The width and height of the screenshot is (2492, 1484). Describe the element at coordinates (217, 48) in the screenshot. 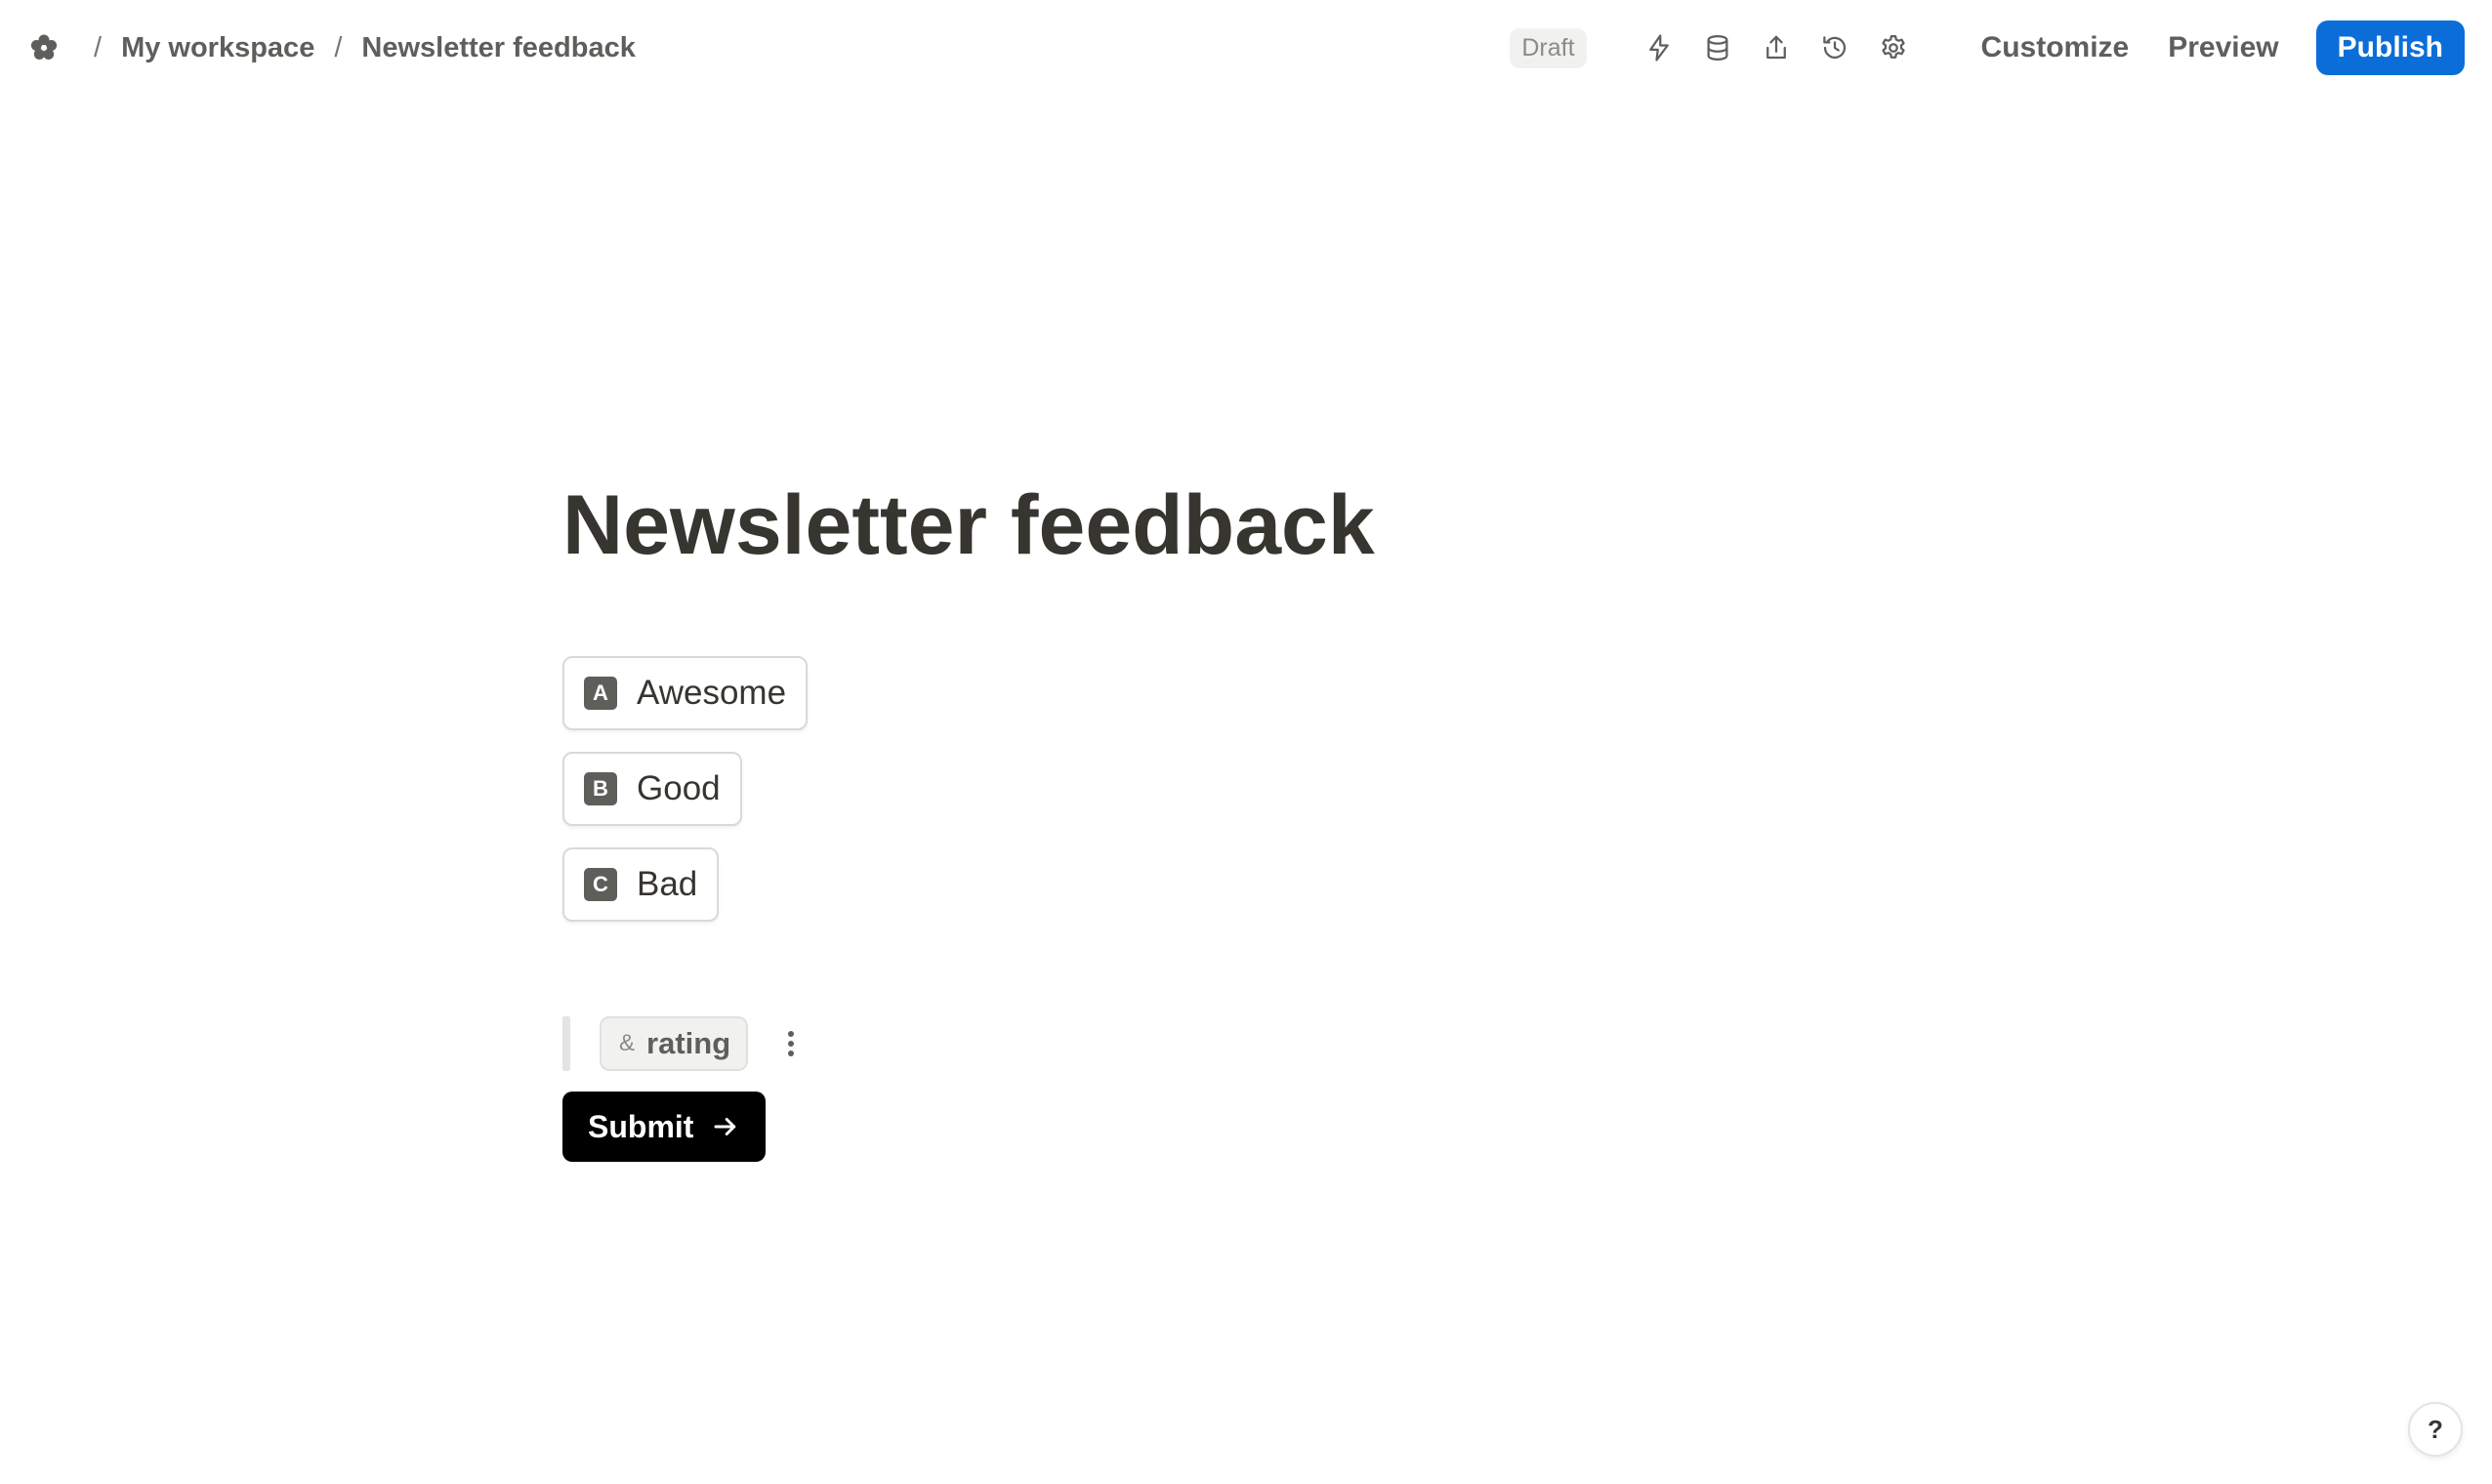

I see `breadcrumb-workspace: My workspace` at that location.